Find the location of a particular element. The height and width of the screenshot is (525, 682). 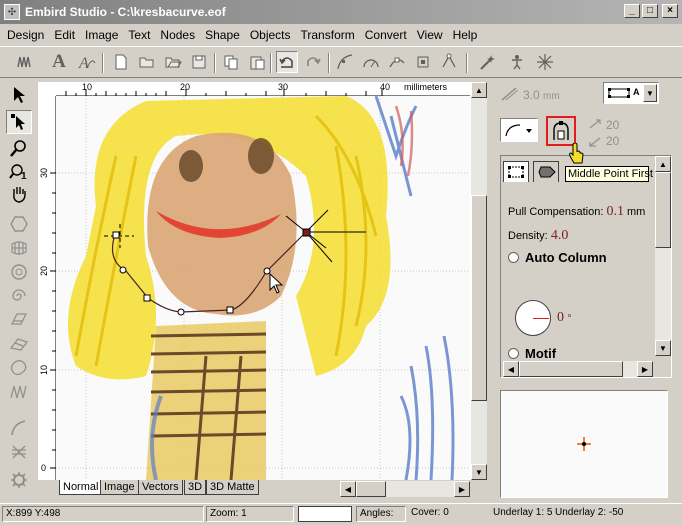

ruler-top-tick: 10 is located at coordinates (87, 87).